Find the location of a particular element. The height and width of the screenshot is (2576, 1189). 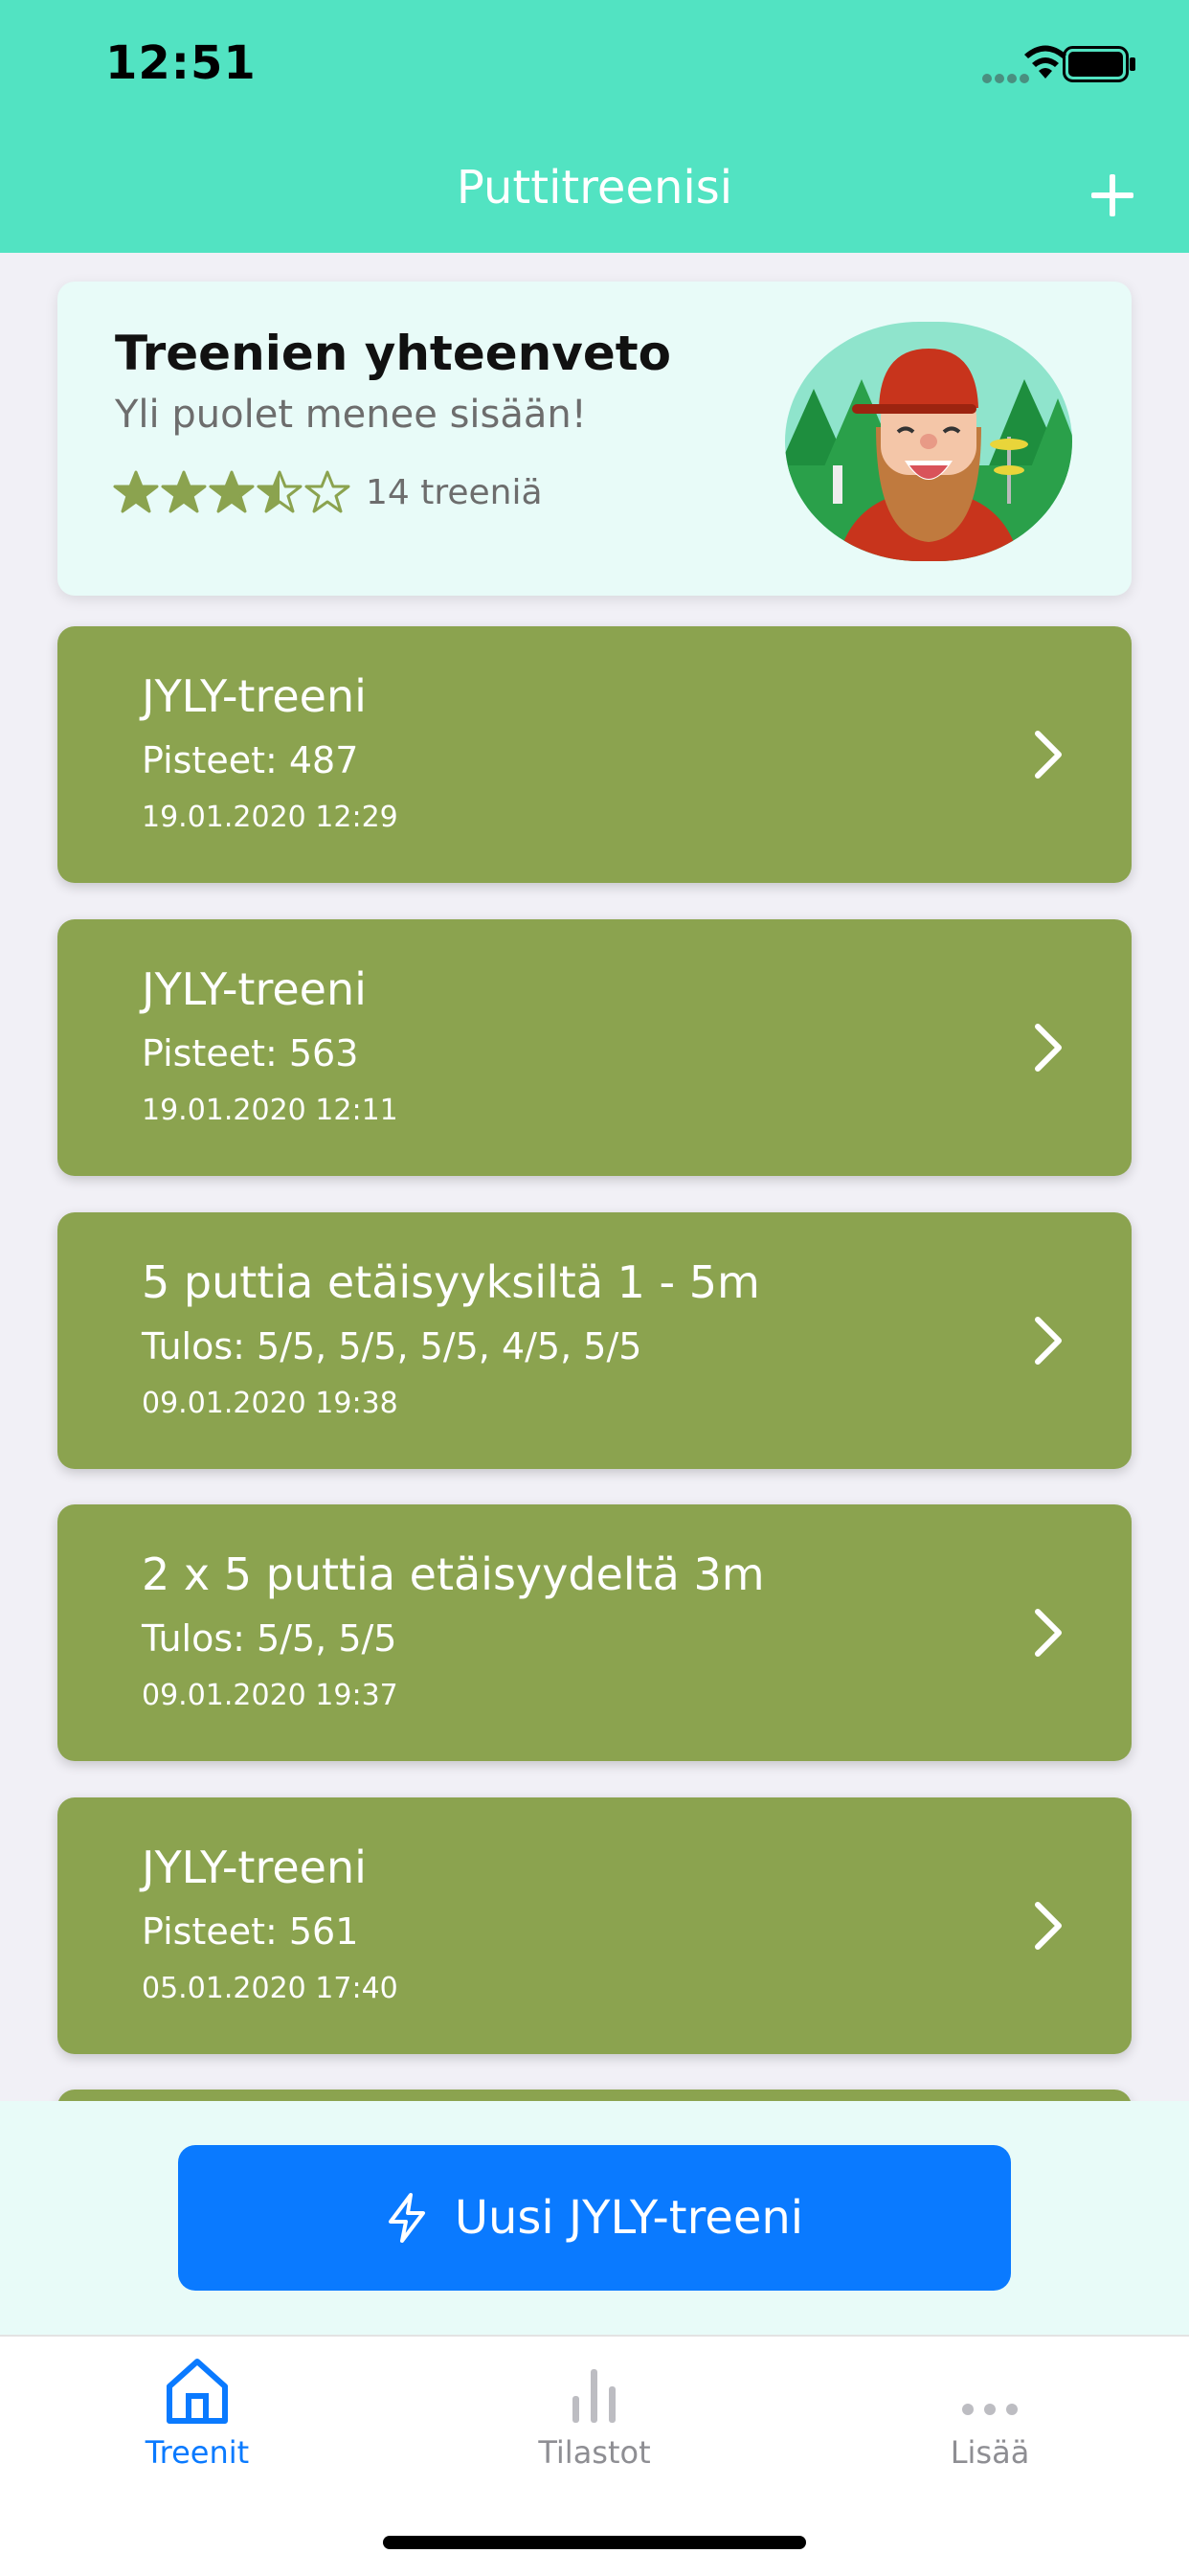

workout-detail: Pisteet: 563 is located at coordinates (250, 1053).